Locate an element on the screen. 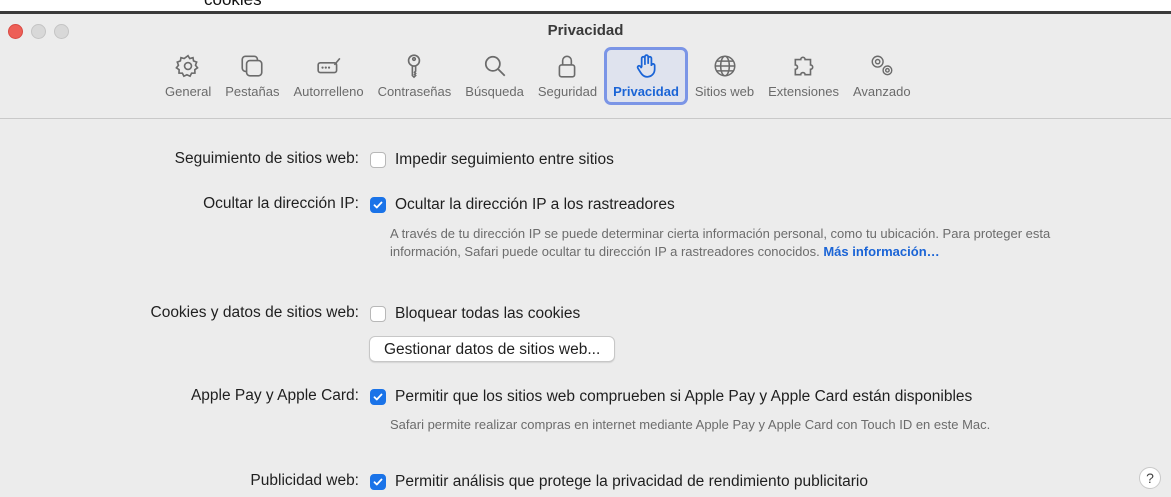 The width and height of the screenshot is (1171, 497). ip-checkbox is located at coordinates (378, 205).